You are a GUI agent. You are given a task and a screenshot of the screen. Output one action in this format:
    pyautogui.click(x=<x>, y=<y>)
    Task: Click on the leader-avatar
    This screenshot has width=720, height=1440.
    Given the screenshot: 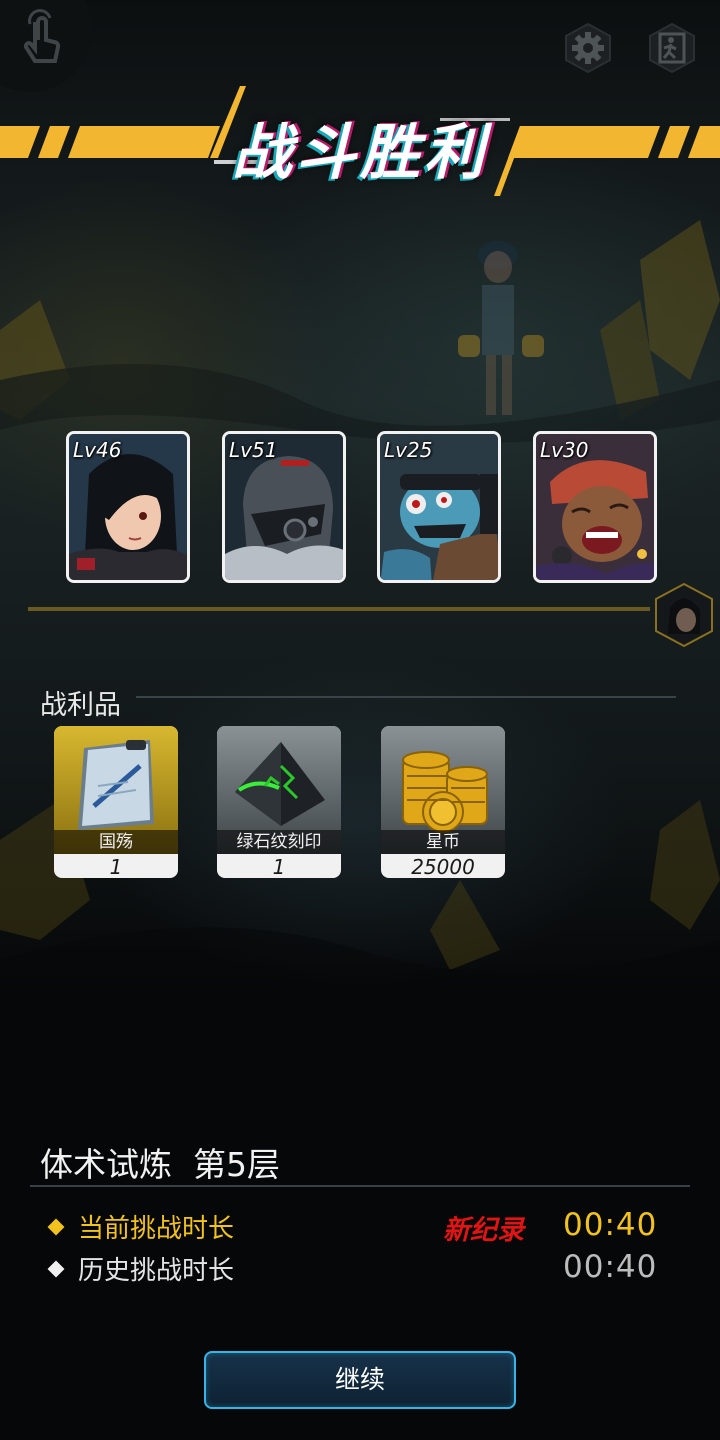 What is the action you would take?
    pyautogui.click(x=684, y=615)
    